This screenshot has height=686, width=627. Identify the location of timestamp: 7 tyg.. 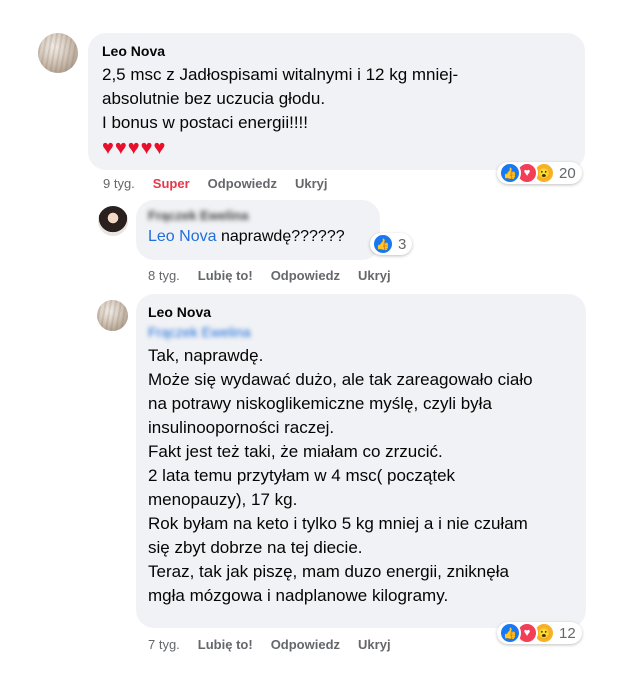
(164, 644).